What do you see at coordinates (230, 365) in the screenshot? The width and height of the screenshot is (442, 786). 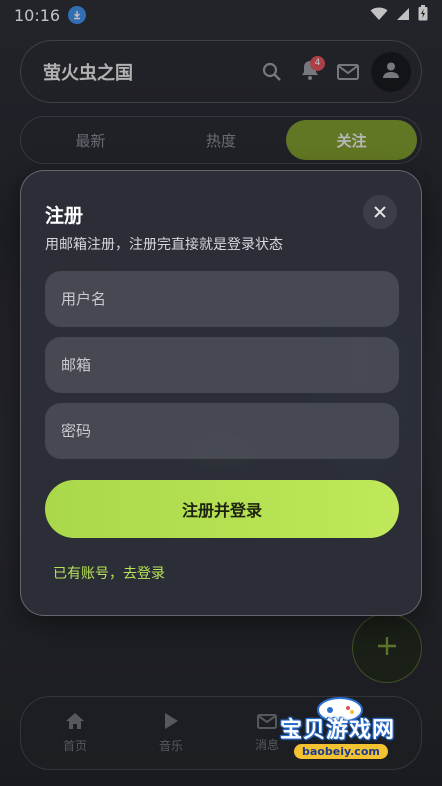 I see `email-input` at bounding box center [230, 365].